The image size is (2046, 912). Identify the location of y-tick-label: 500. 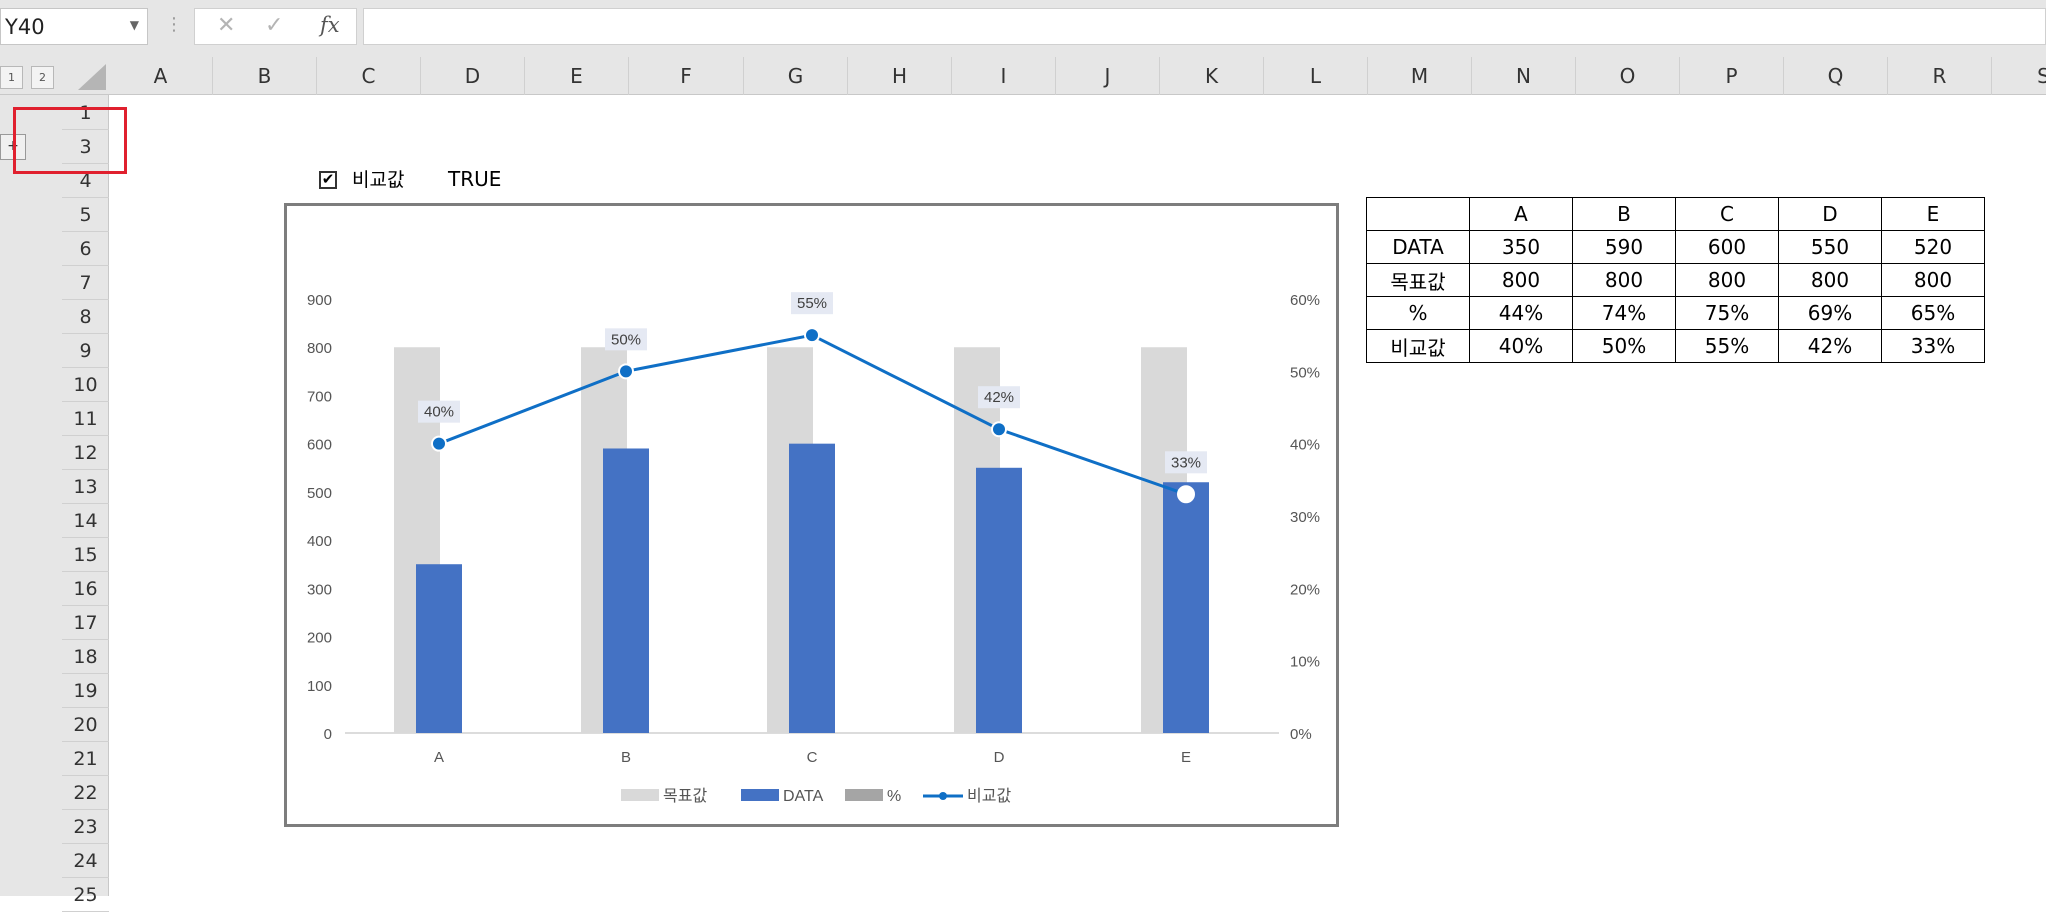
(319, 493).